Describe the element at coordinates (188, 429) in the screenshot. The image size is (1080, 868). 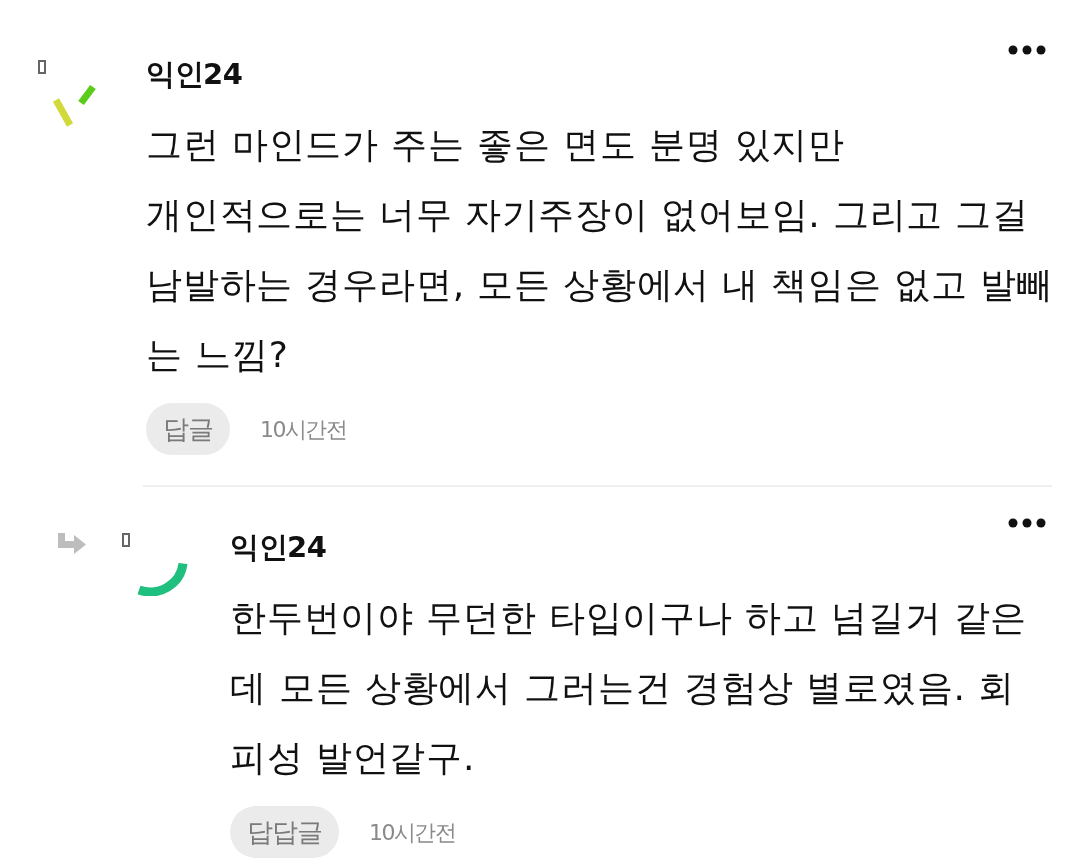
I see `reply-button: 답글` at that location.